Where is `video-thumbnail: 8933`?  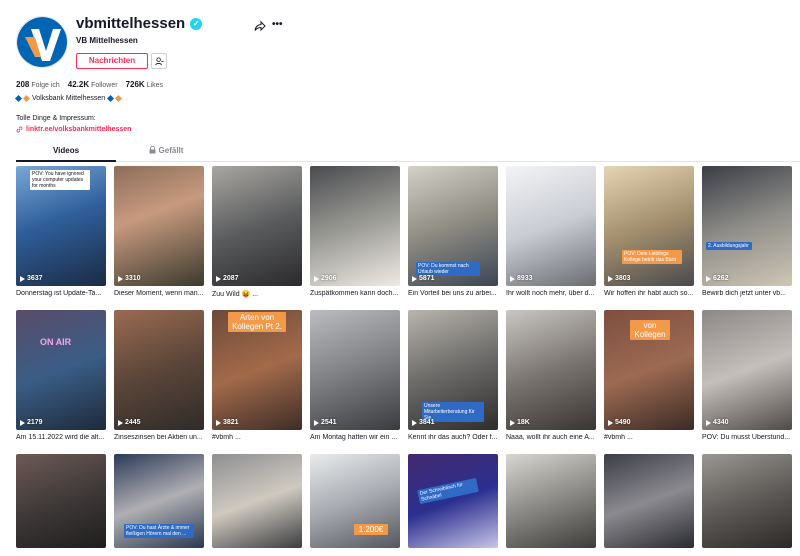 video-thumbnail: 8933 is located at coordinates (551, 226).